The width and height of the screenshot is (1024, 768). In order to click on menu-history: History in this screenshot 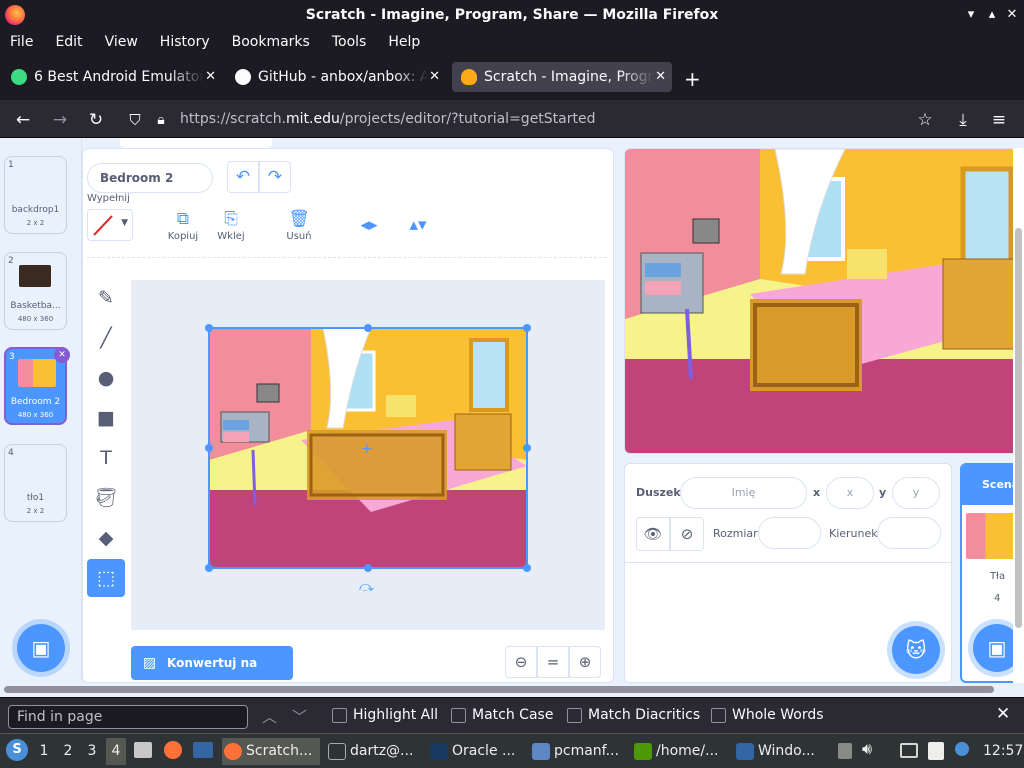, I will do `click(185, 42)`.